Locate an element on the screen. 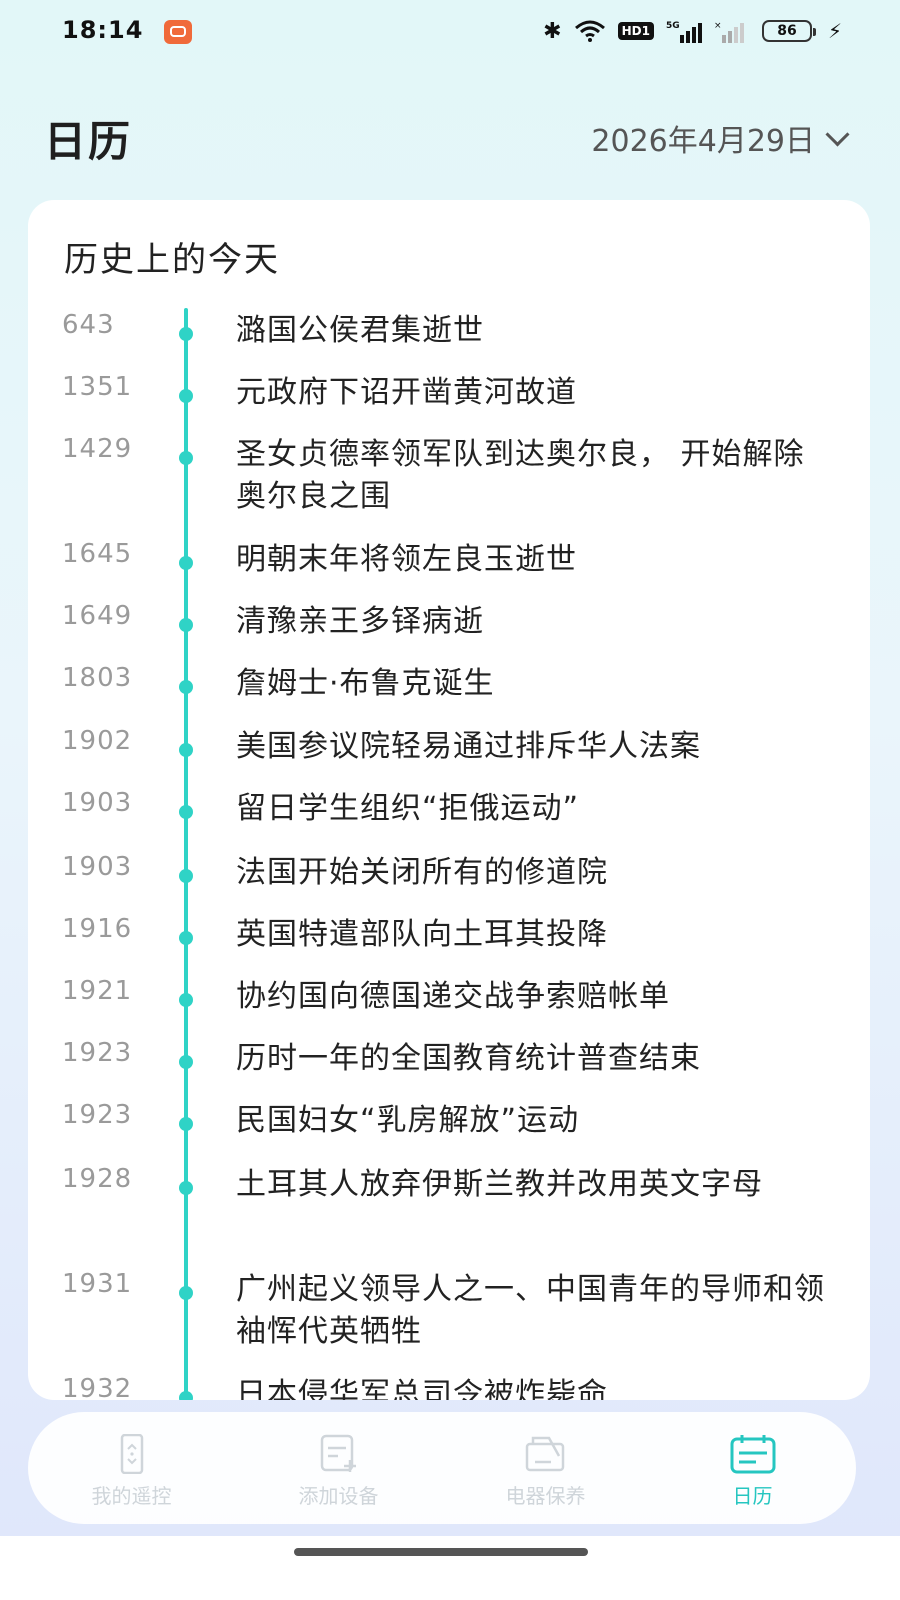 Image resolution: width=900 pixels, height=1600 pixels. status-icons: ✱ HD1 5G × 86 ⚡ is located at coordinates (692, 31).